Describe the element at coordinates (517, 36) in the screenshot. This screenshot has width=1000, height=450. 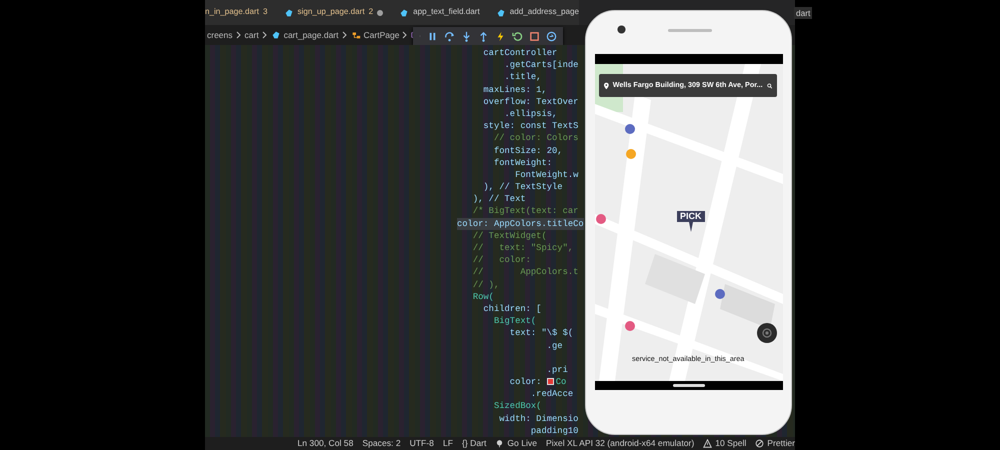
I see `restart-icon` at that location.